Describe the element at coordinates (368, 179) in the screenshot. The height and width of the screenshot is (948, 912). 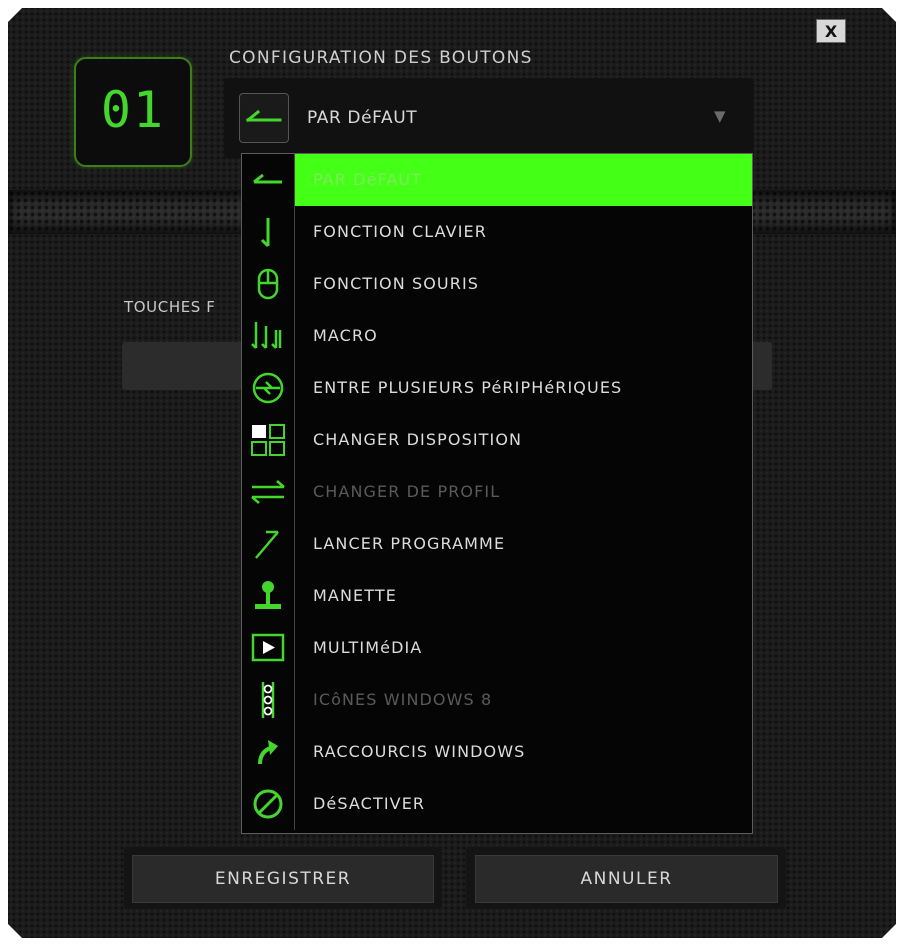
I see `dropdown-item-label: PAR DéFAUT` at that location.